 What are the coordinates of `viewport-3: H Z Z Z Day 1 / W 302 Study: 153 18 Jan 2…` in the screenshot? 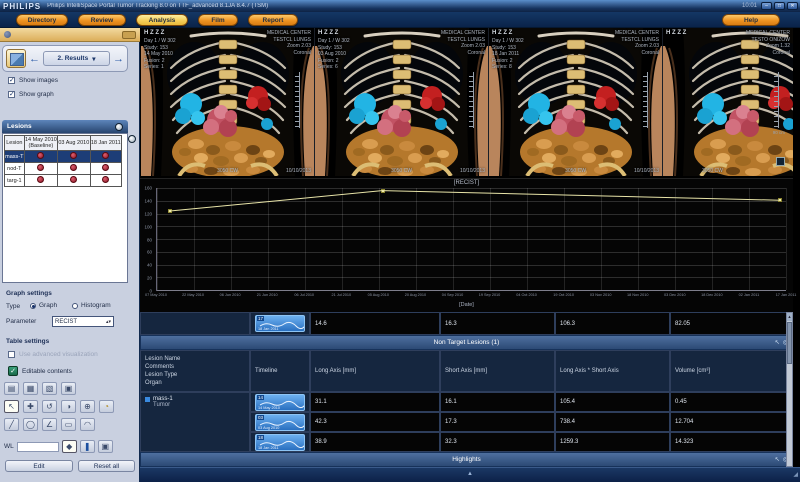 It's located at (576, 102).